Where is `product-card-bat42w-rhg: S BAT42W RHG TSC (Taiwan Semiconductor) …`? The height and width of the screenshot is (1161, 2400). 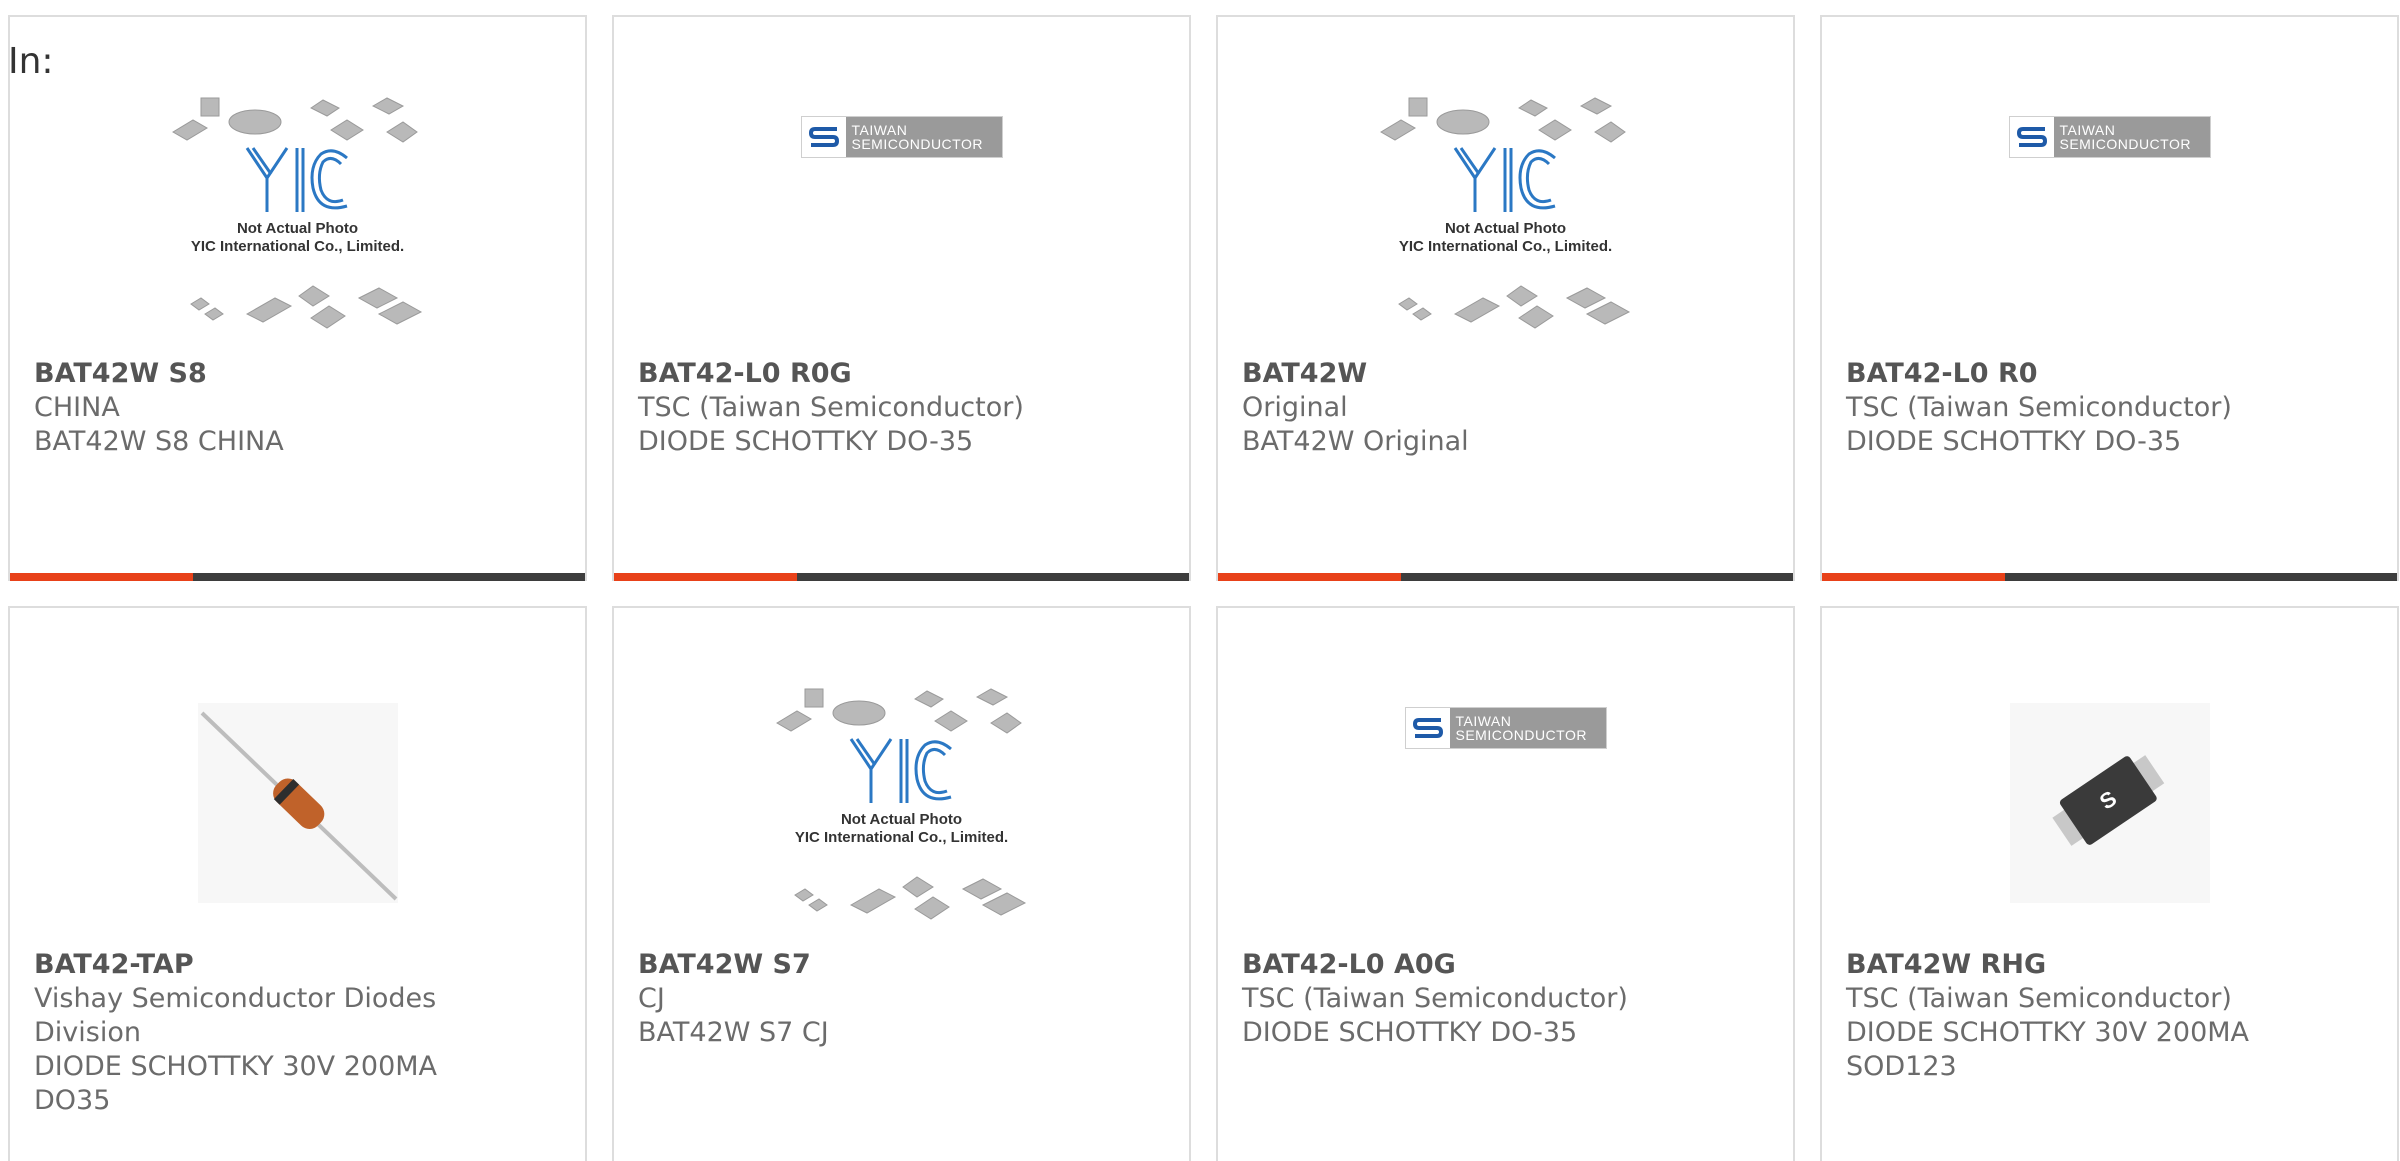
product-card-bat42w-rhg: S BAT42W RHG TSC (Taiwan Semiconductor) … is located at coordinates (2109, 883).